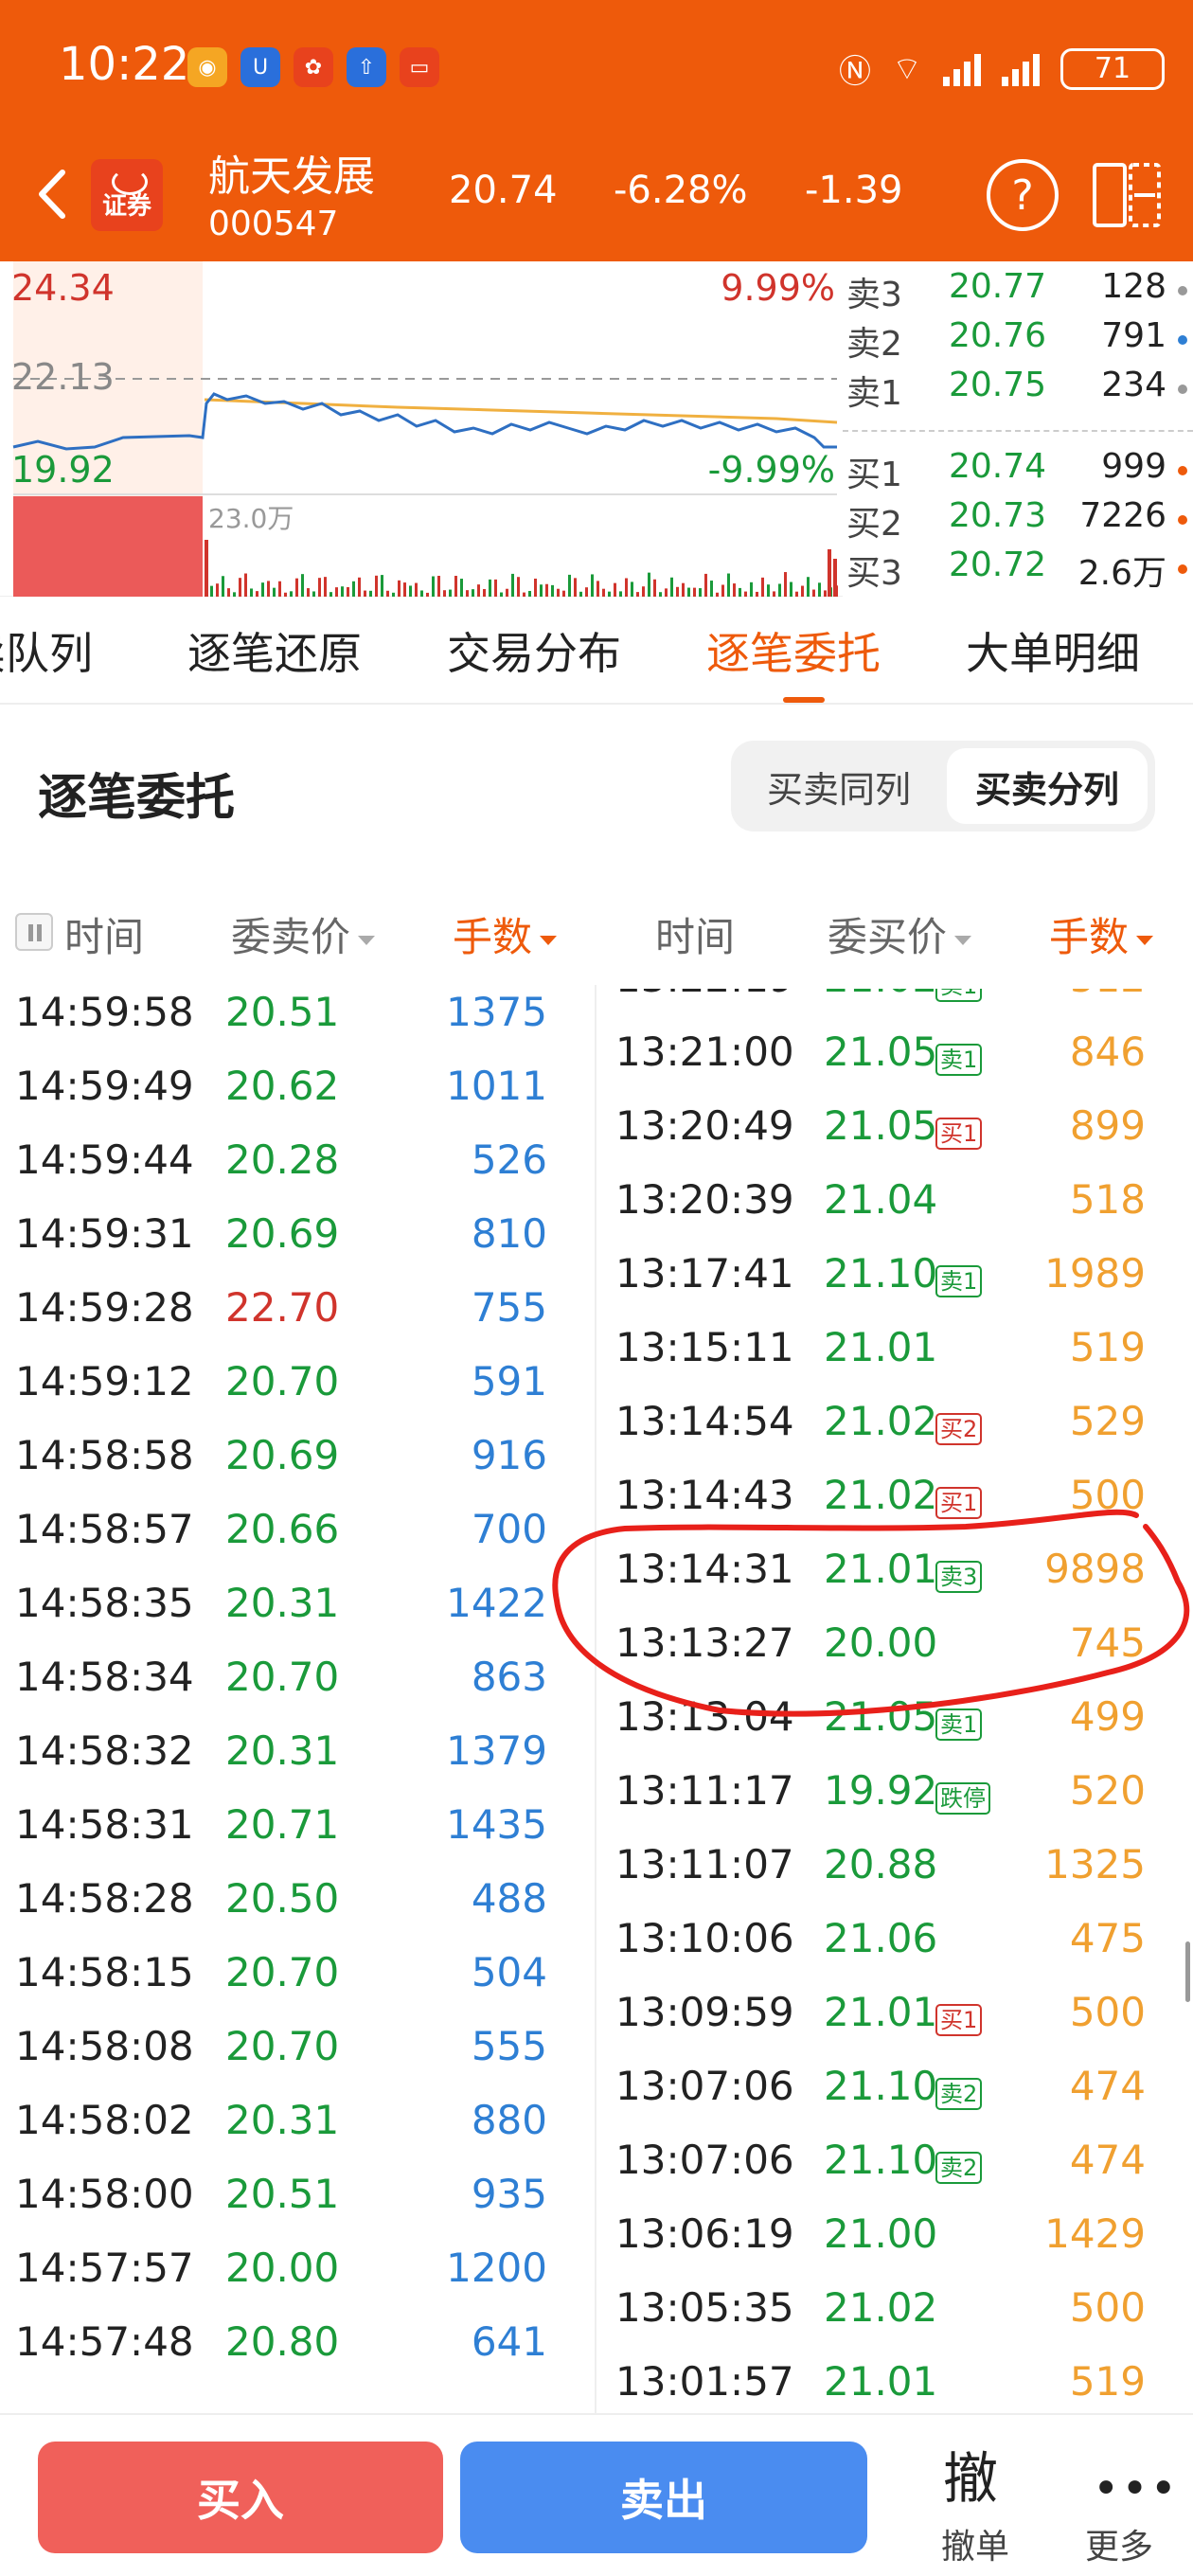 The image size is (1193, 2576). What do you see at coordinates (297, 2208) in the screenshot?
I see `sell-order-row: 14:58:00 20.51 935` at bounding box center [297, 2208].